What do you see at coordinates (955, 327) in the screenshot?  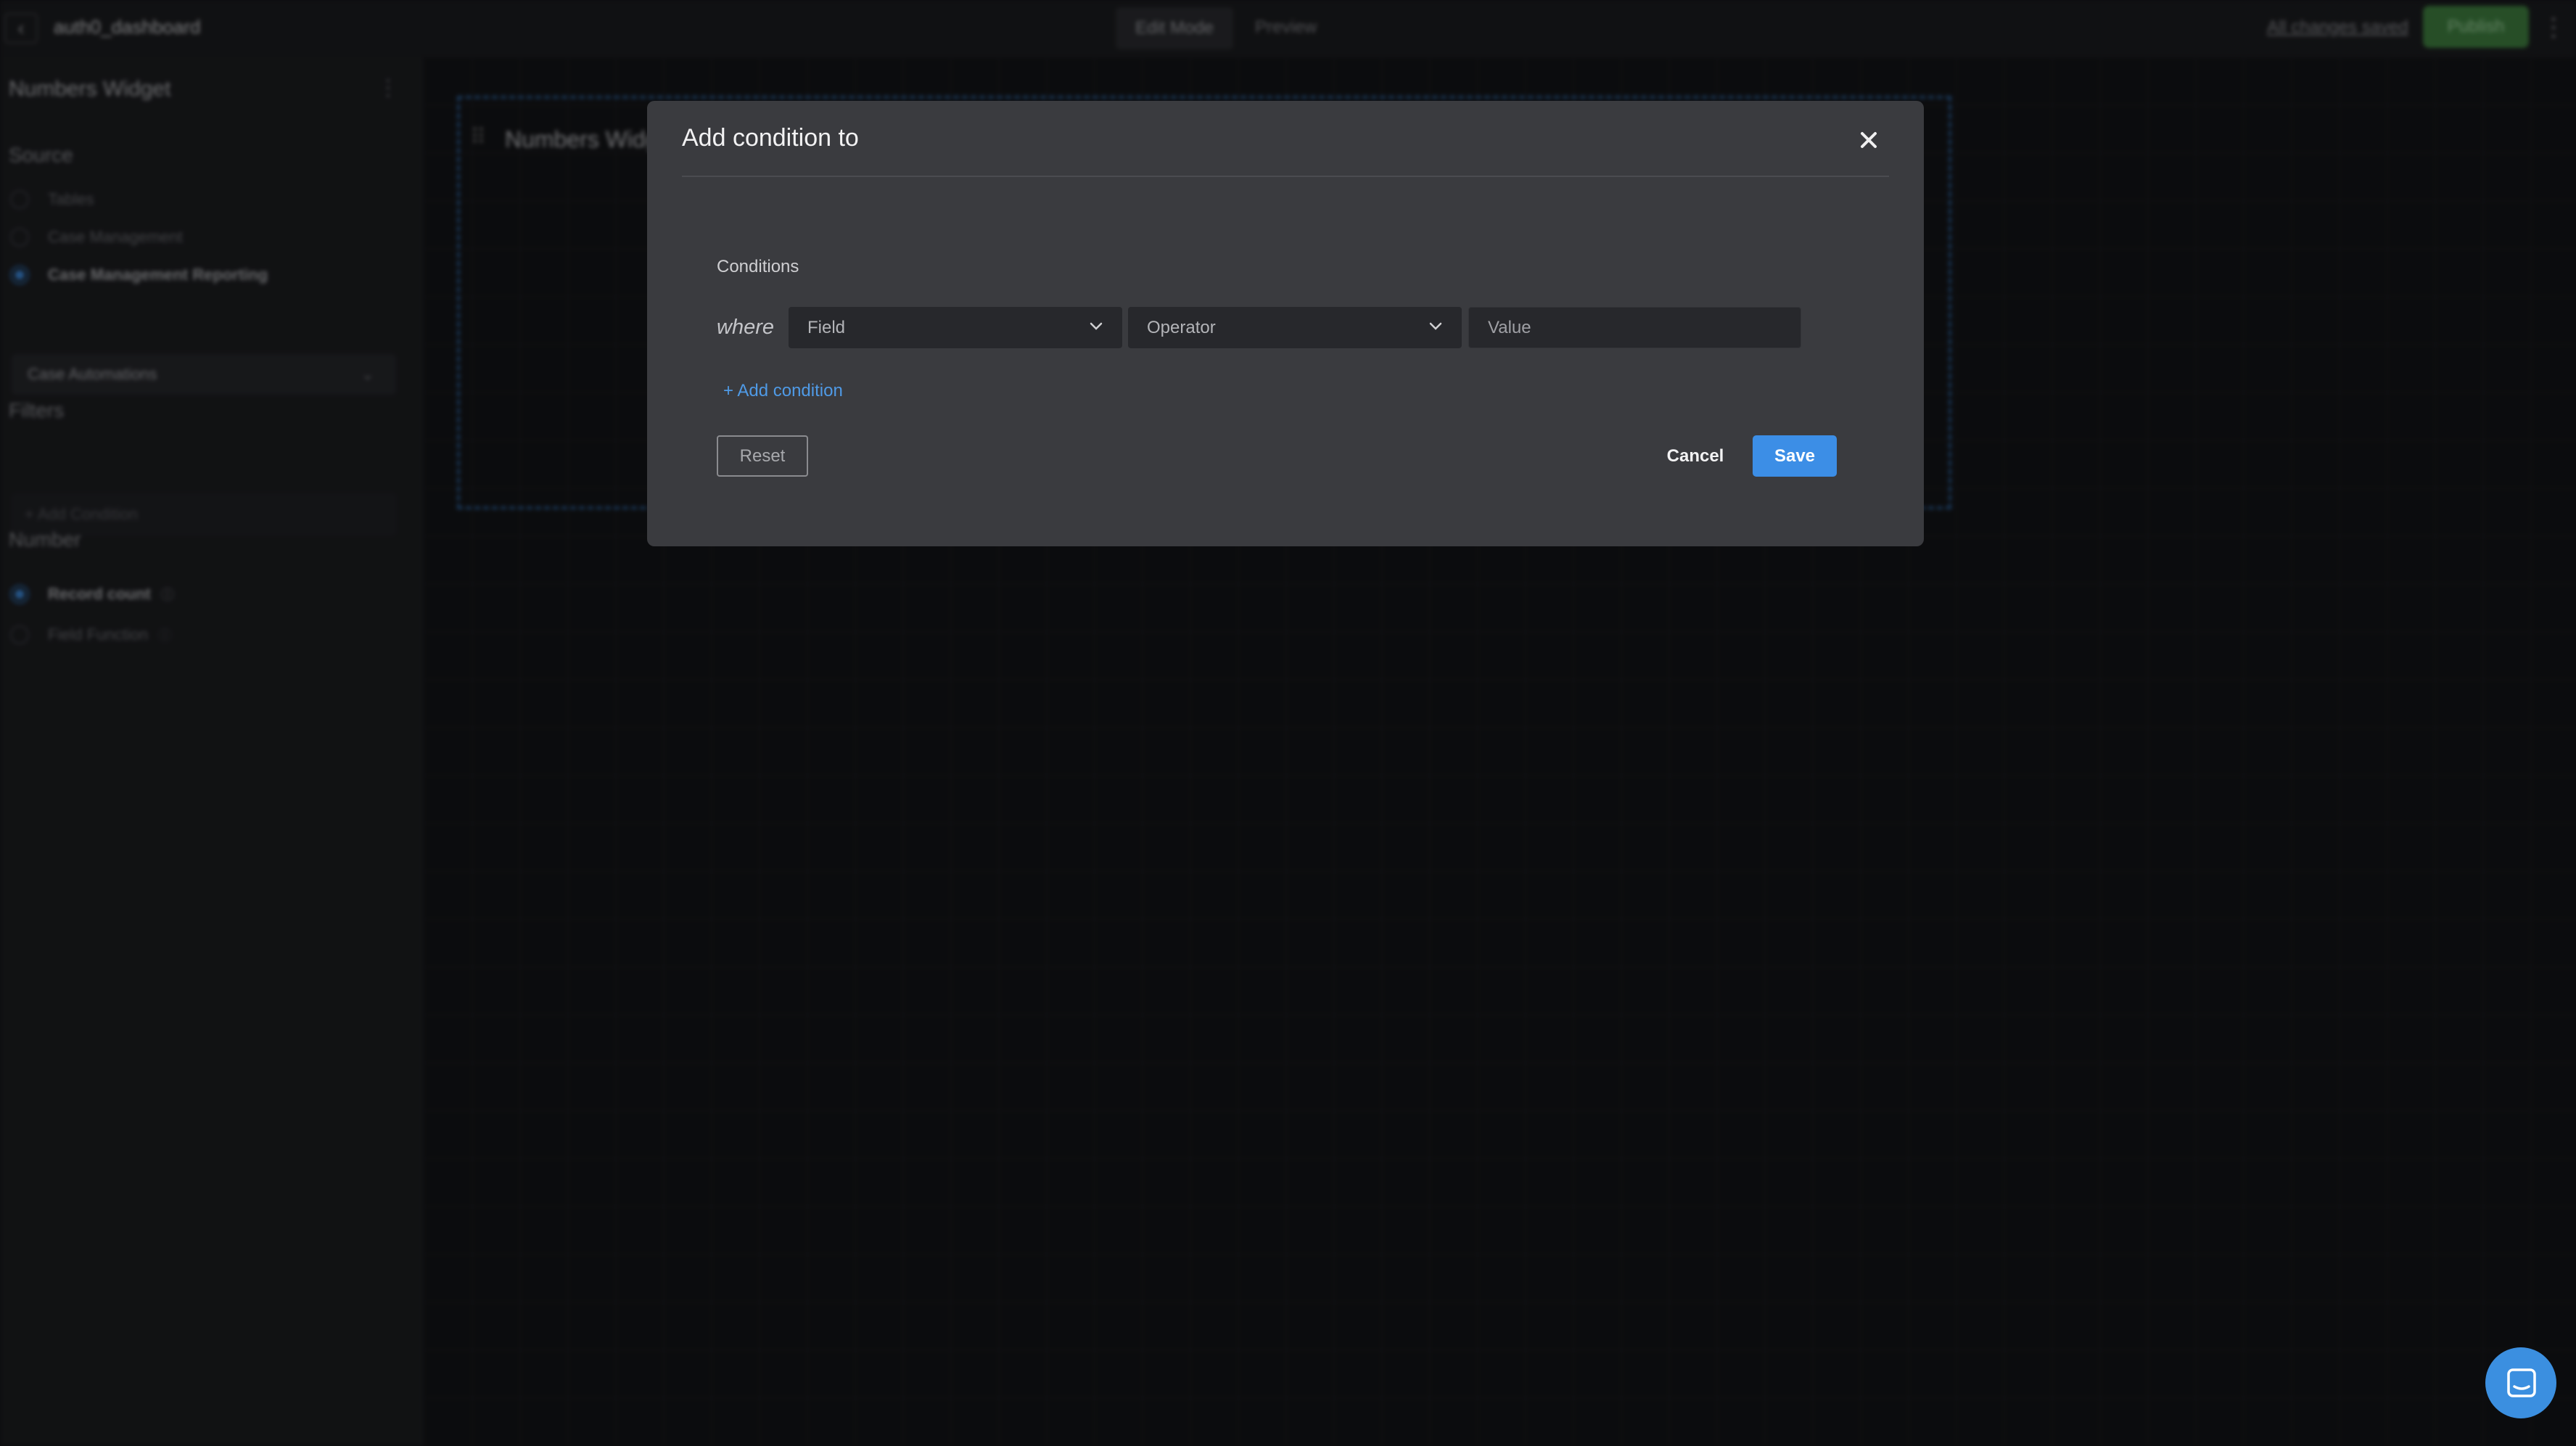 I see `field-select: Field` at bounding box center [955, 327].